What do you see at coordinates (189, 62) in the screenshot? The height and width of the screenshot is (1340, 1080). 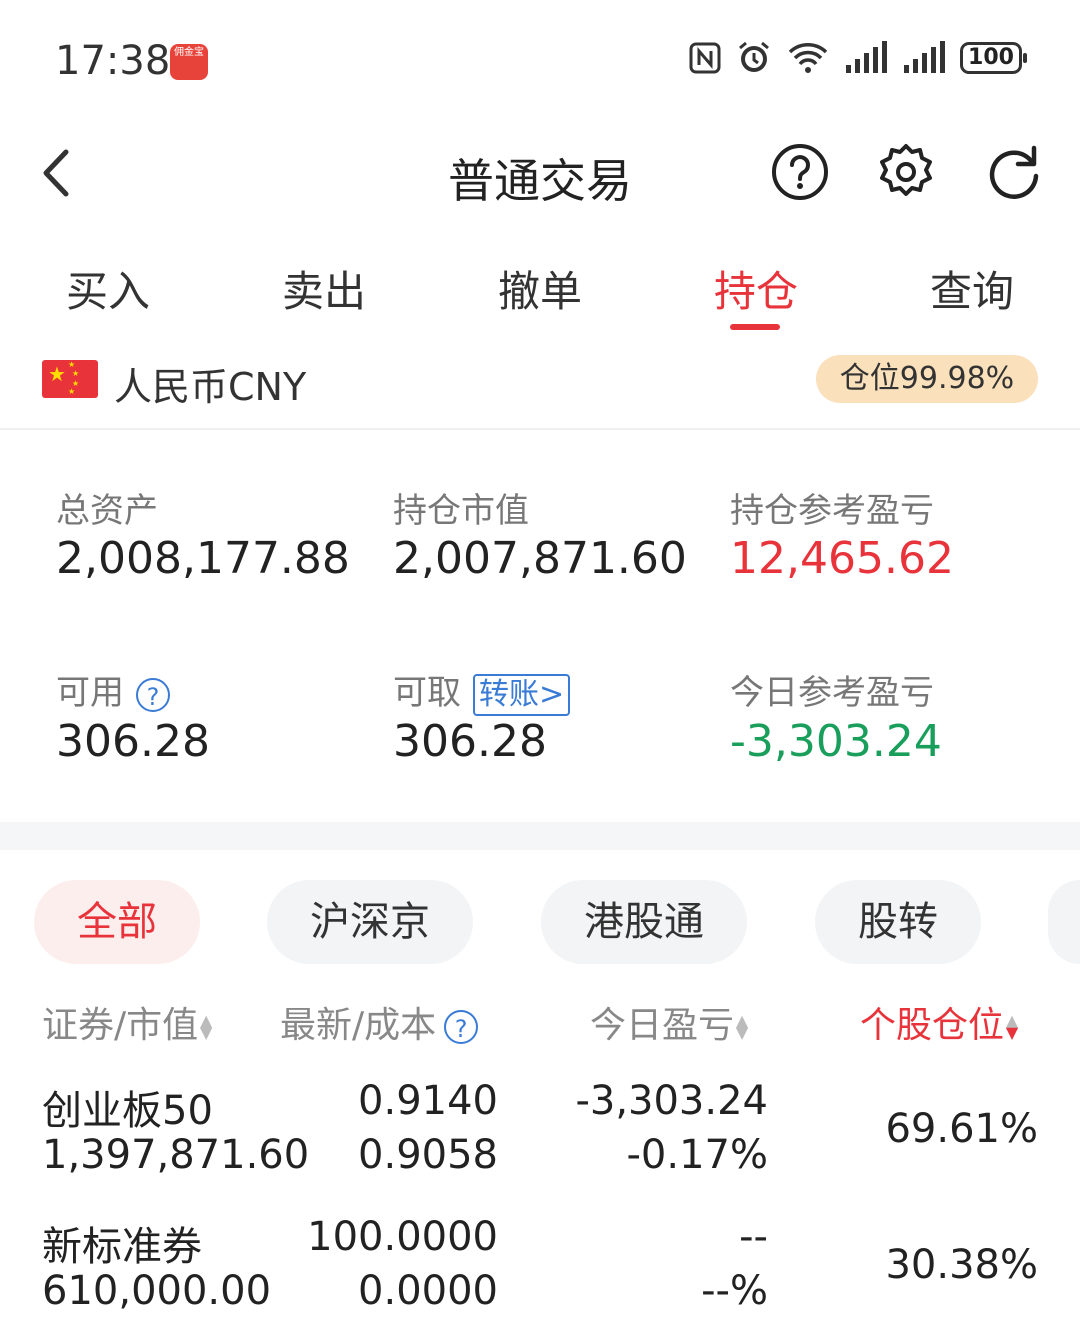 I see `app-badge-icon: 佣金宝` at bounding box center [189, 62].